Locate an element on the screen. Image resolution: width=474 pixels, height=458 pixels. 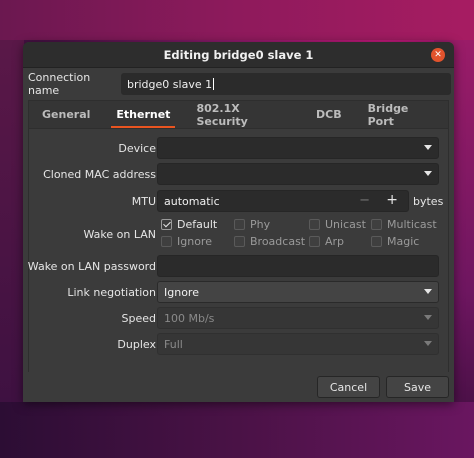
tab-ethernet: Ethernet is located at coordinates (143, 114).